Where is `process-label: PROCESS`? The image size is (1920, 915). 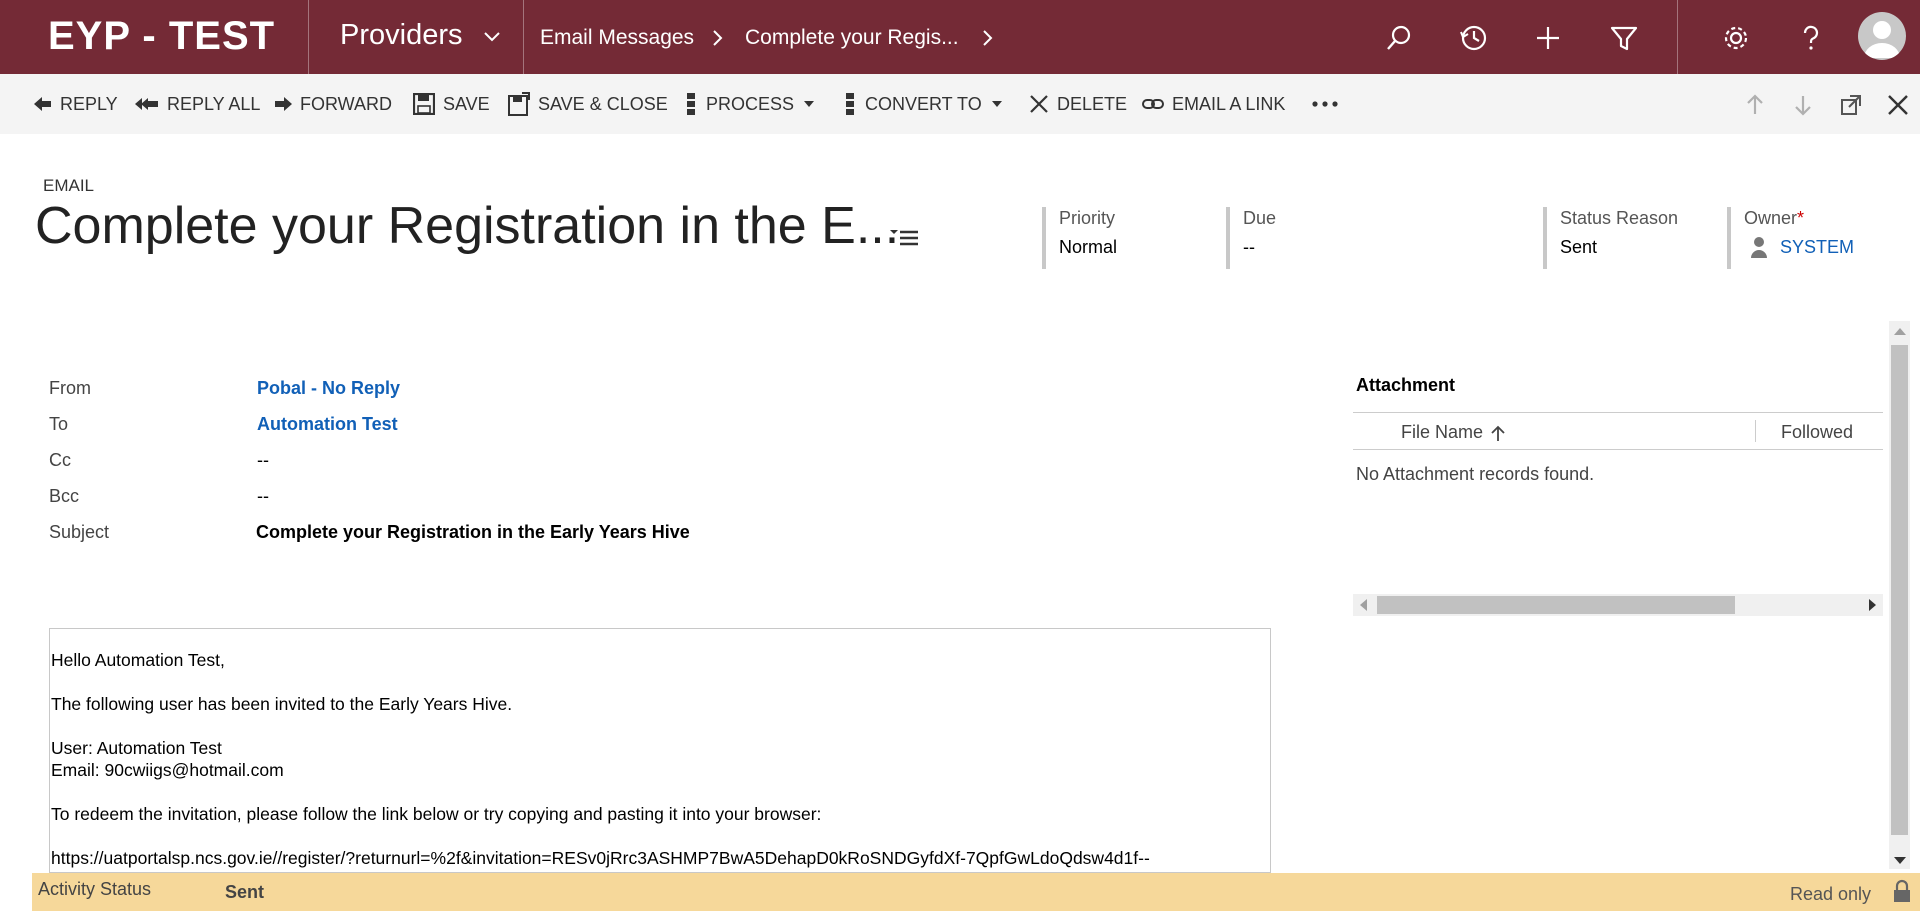 process-label: PROCESS is located at coordinates (750, 103).